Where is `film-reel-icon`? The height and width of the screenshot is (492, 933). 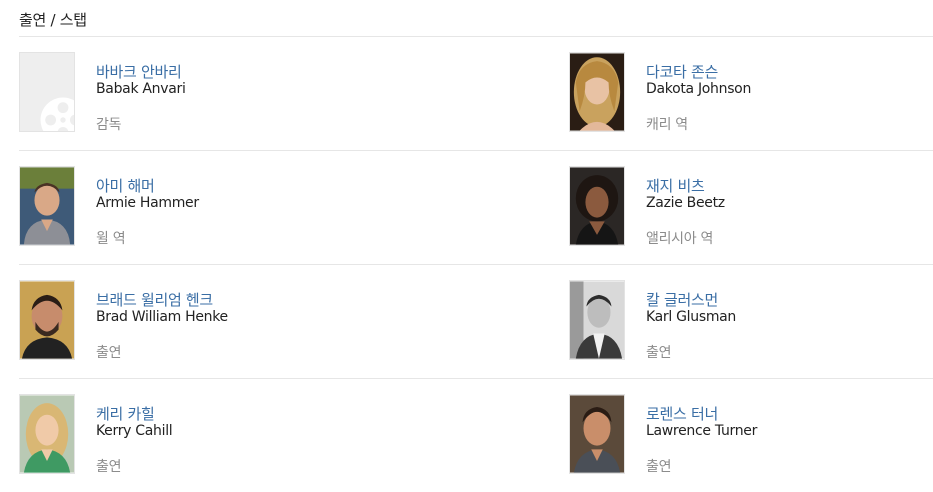
film-reel-icon is located at coordinates (57, 114).